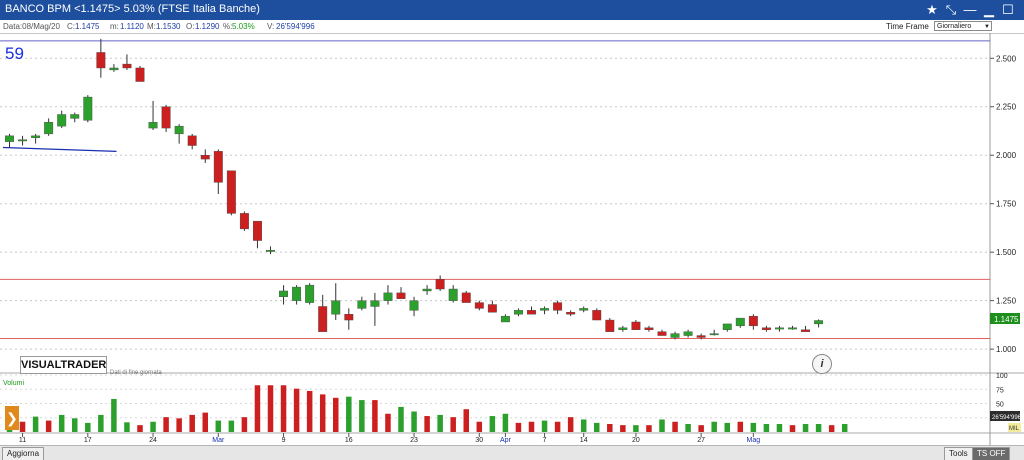  Describe the element at coordinates (1006, 301) in the screenshot. I see `price-tick-label: 1.250` at that location.